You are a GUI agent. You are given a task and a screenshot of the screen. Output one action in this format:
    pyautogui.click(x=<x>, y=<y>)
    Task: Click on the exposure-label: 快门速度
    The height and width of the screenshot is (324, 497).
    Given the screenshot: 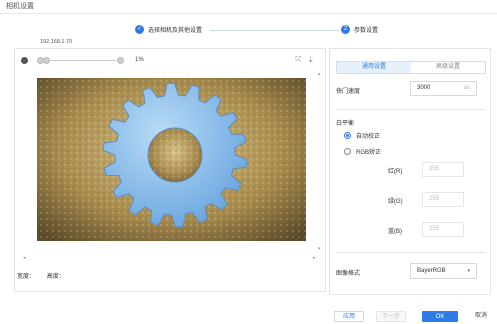 What is the action you would take?
    pyautogui.click(x=348, y=92)
    